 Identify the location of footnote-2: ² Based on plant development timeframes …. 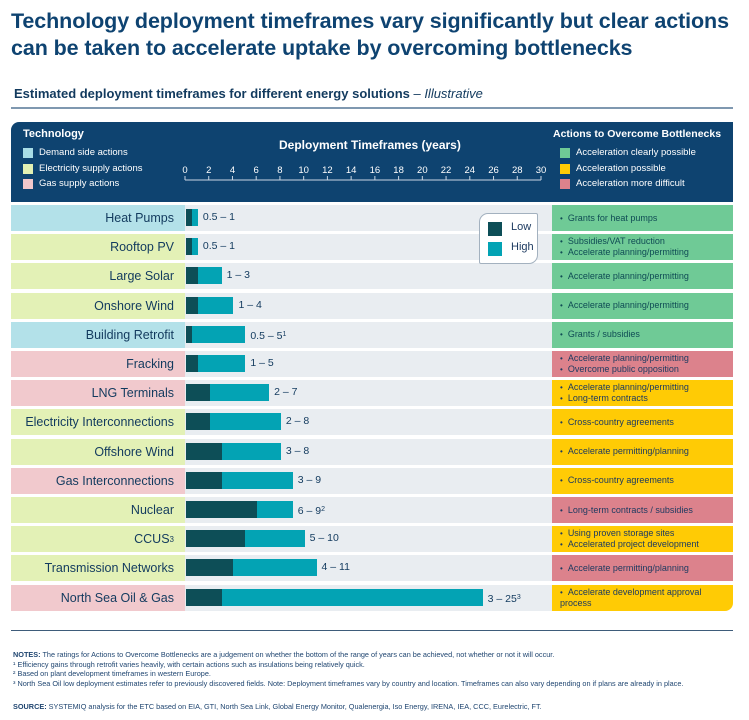
(112, 674).